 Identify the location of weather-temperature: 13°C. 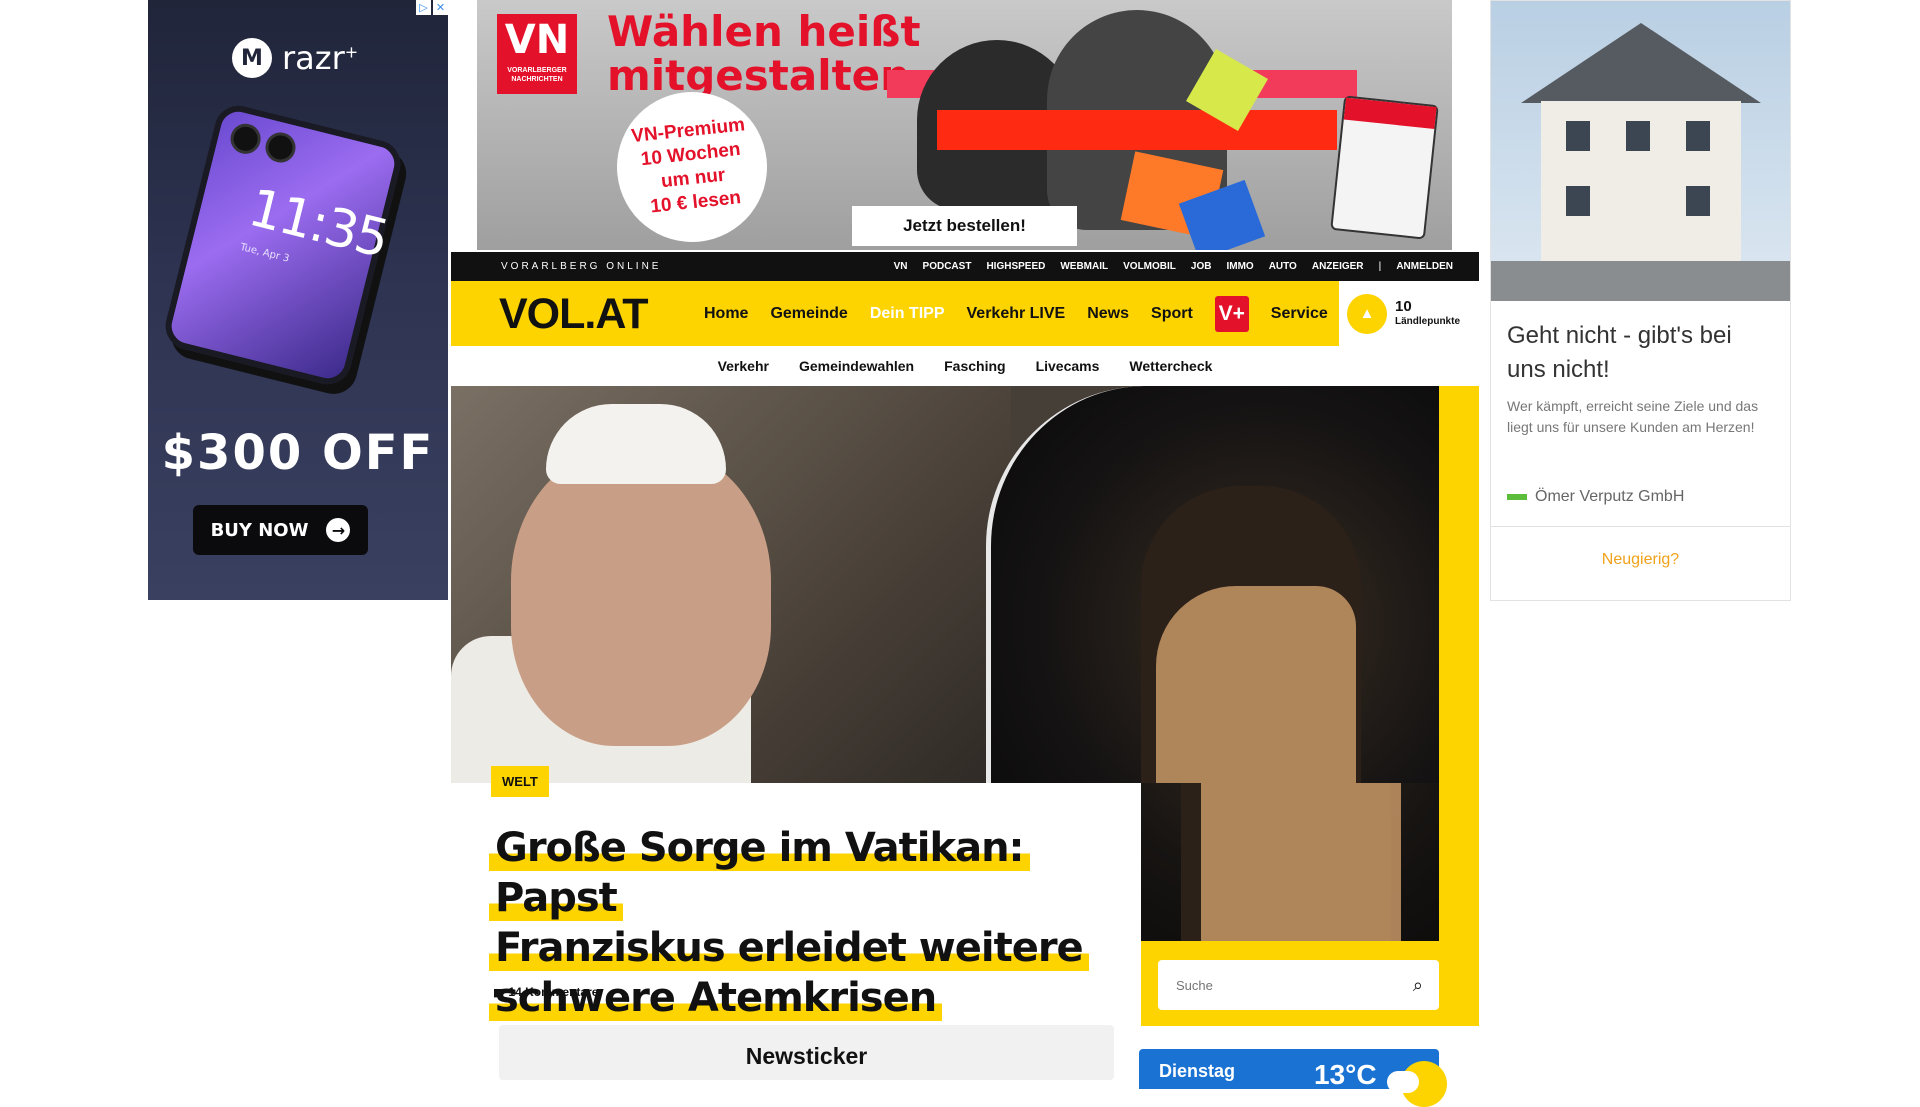
(1345, 1074).